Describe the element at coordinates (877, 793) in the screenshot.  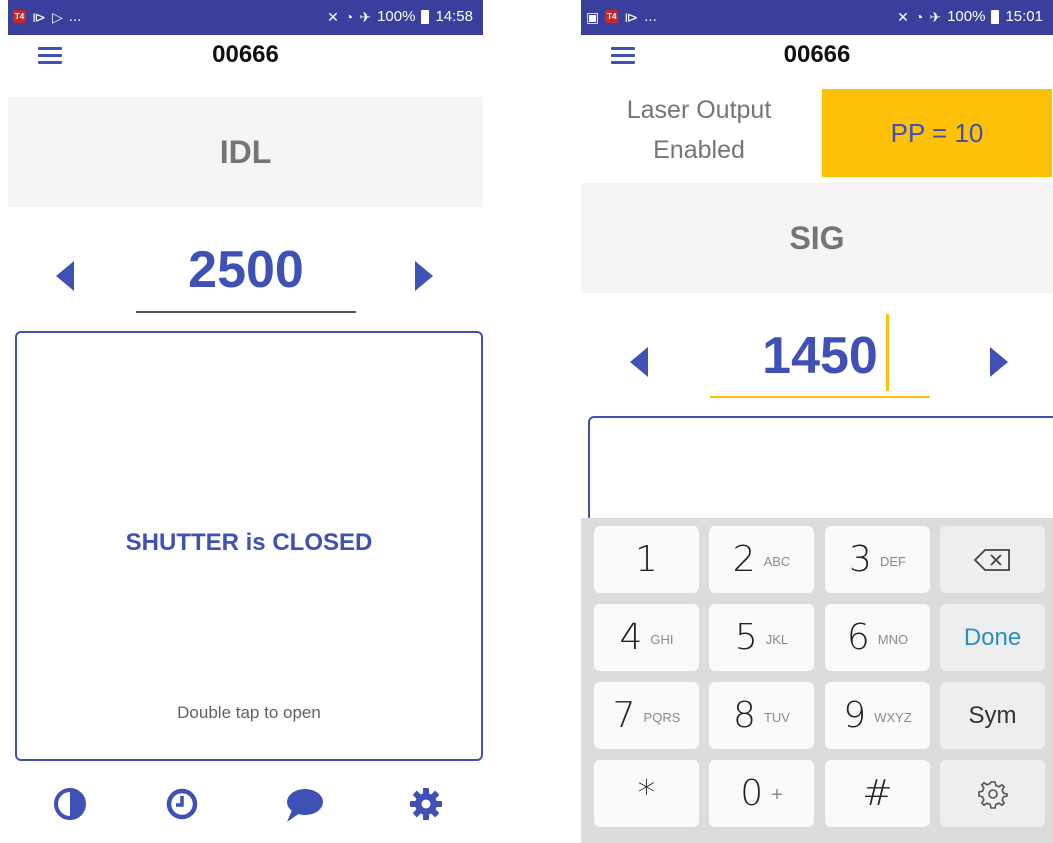
I see `key-hash: #` at that location.